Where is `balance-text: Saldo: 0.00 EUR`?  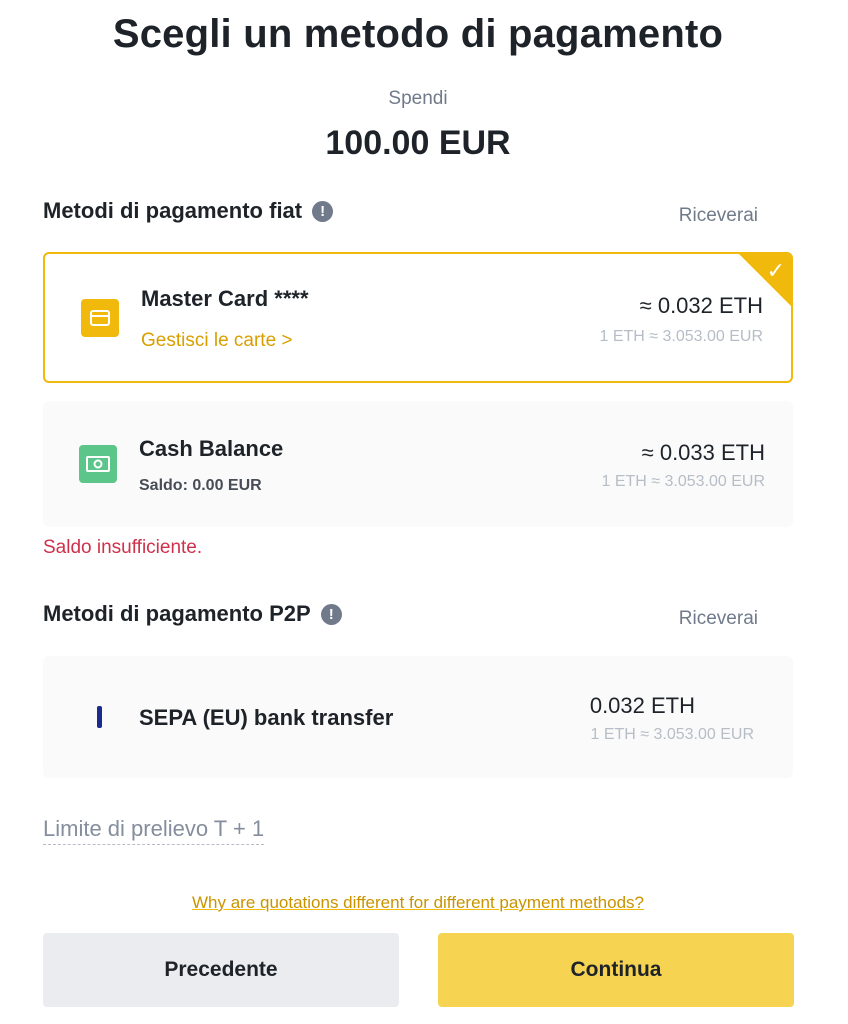
balance-text: Saldo: 0.00 EUR is located at coordinates (200, 485).